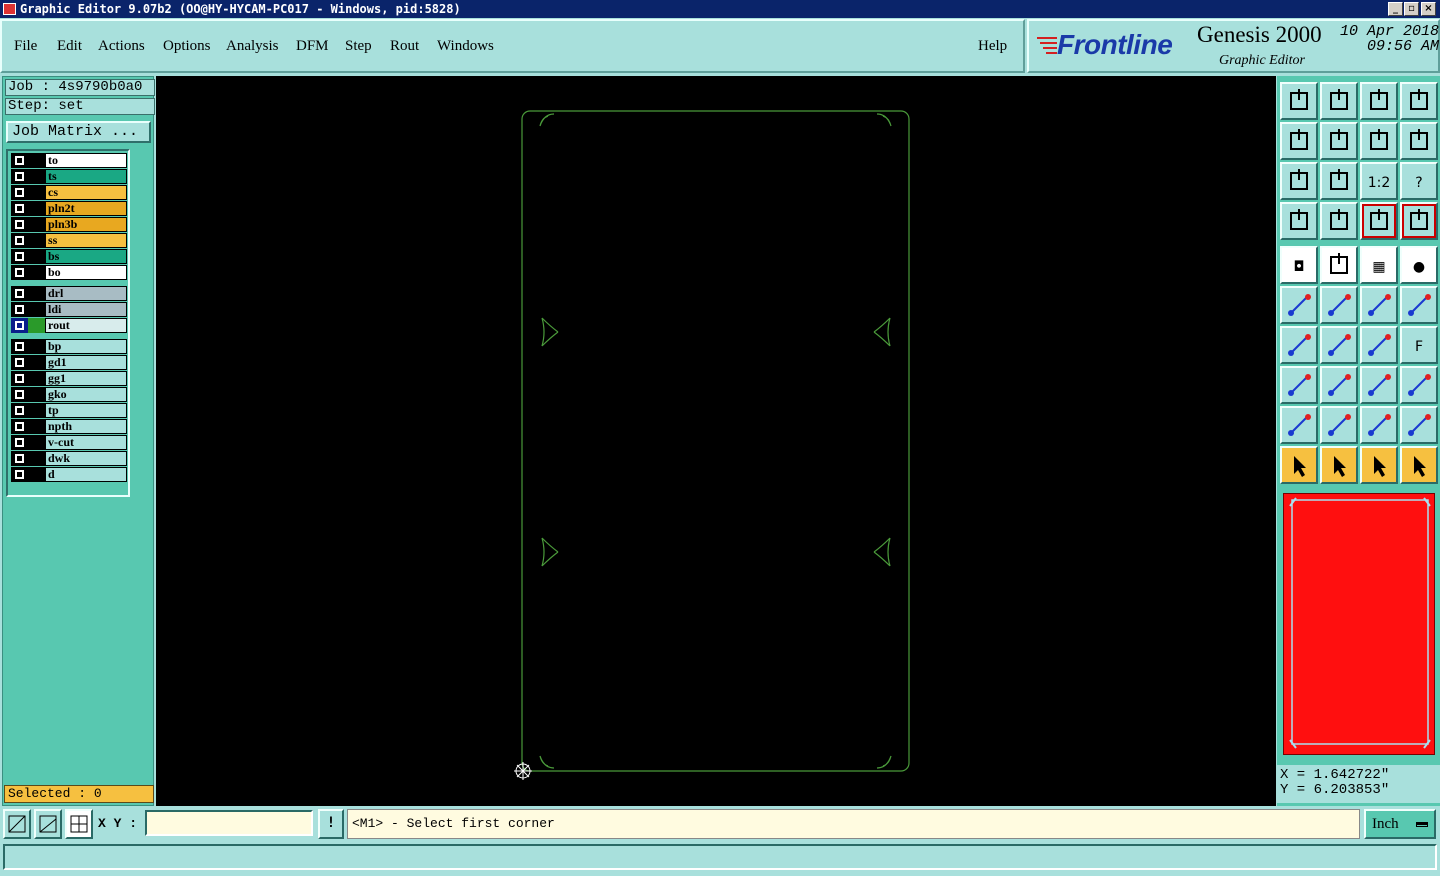 The image size is (1440, 876). What do you see at coordinates (68, 208) in the screenshot?
I see `layer-row-pln2t: pln2t` at bounding box center [68, 208].